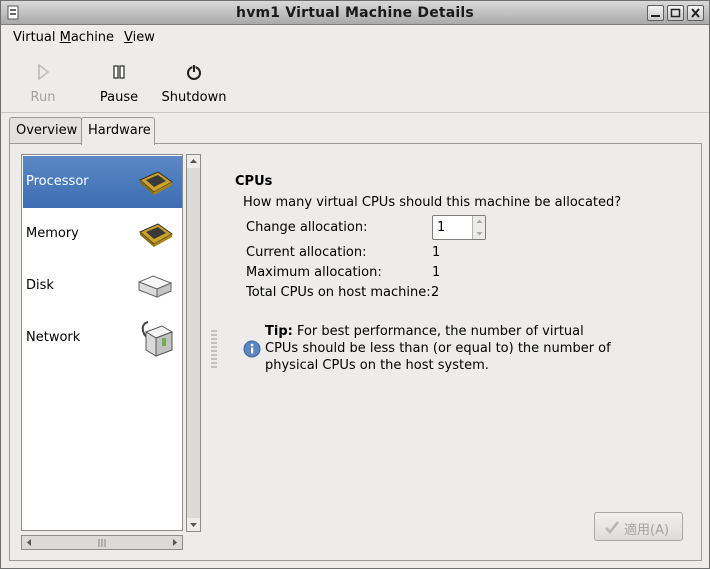 This screenshot has height=569, width=710. What do you see at coordinates (479, 221) in the screenshot?
I see `spin-up-icon` at bounding box center [479, 221].